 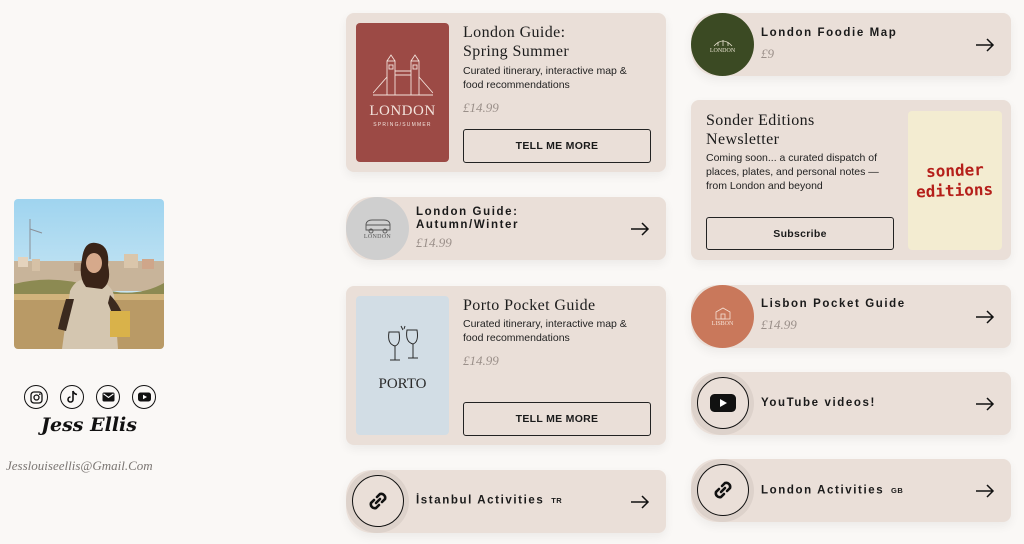 I want to click on profile-name: Jess Ellis, so click(x=89, y=425).